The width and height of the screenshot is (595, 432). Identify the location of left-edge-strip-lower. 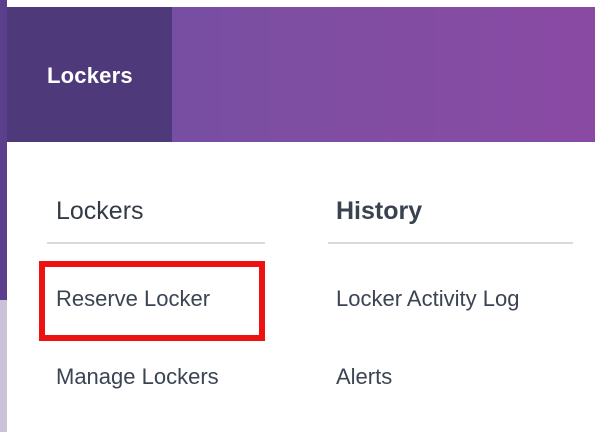
(3, 366).